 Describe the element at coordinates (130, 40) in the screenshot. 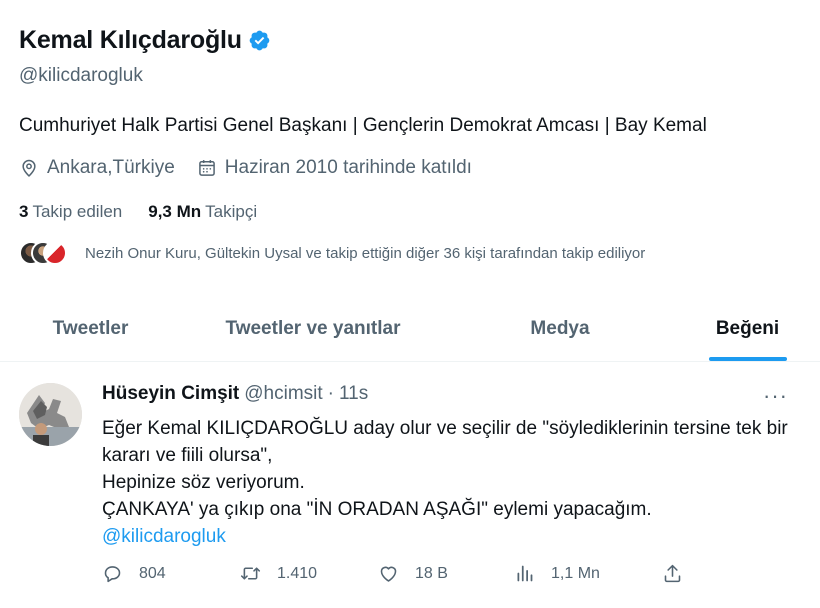

I see `display-name: Kemal Kılıçdaroğlu` at that location.